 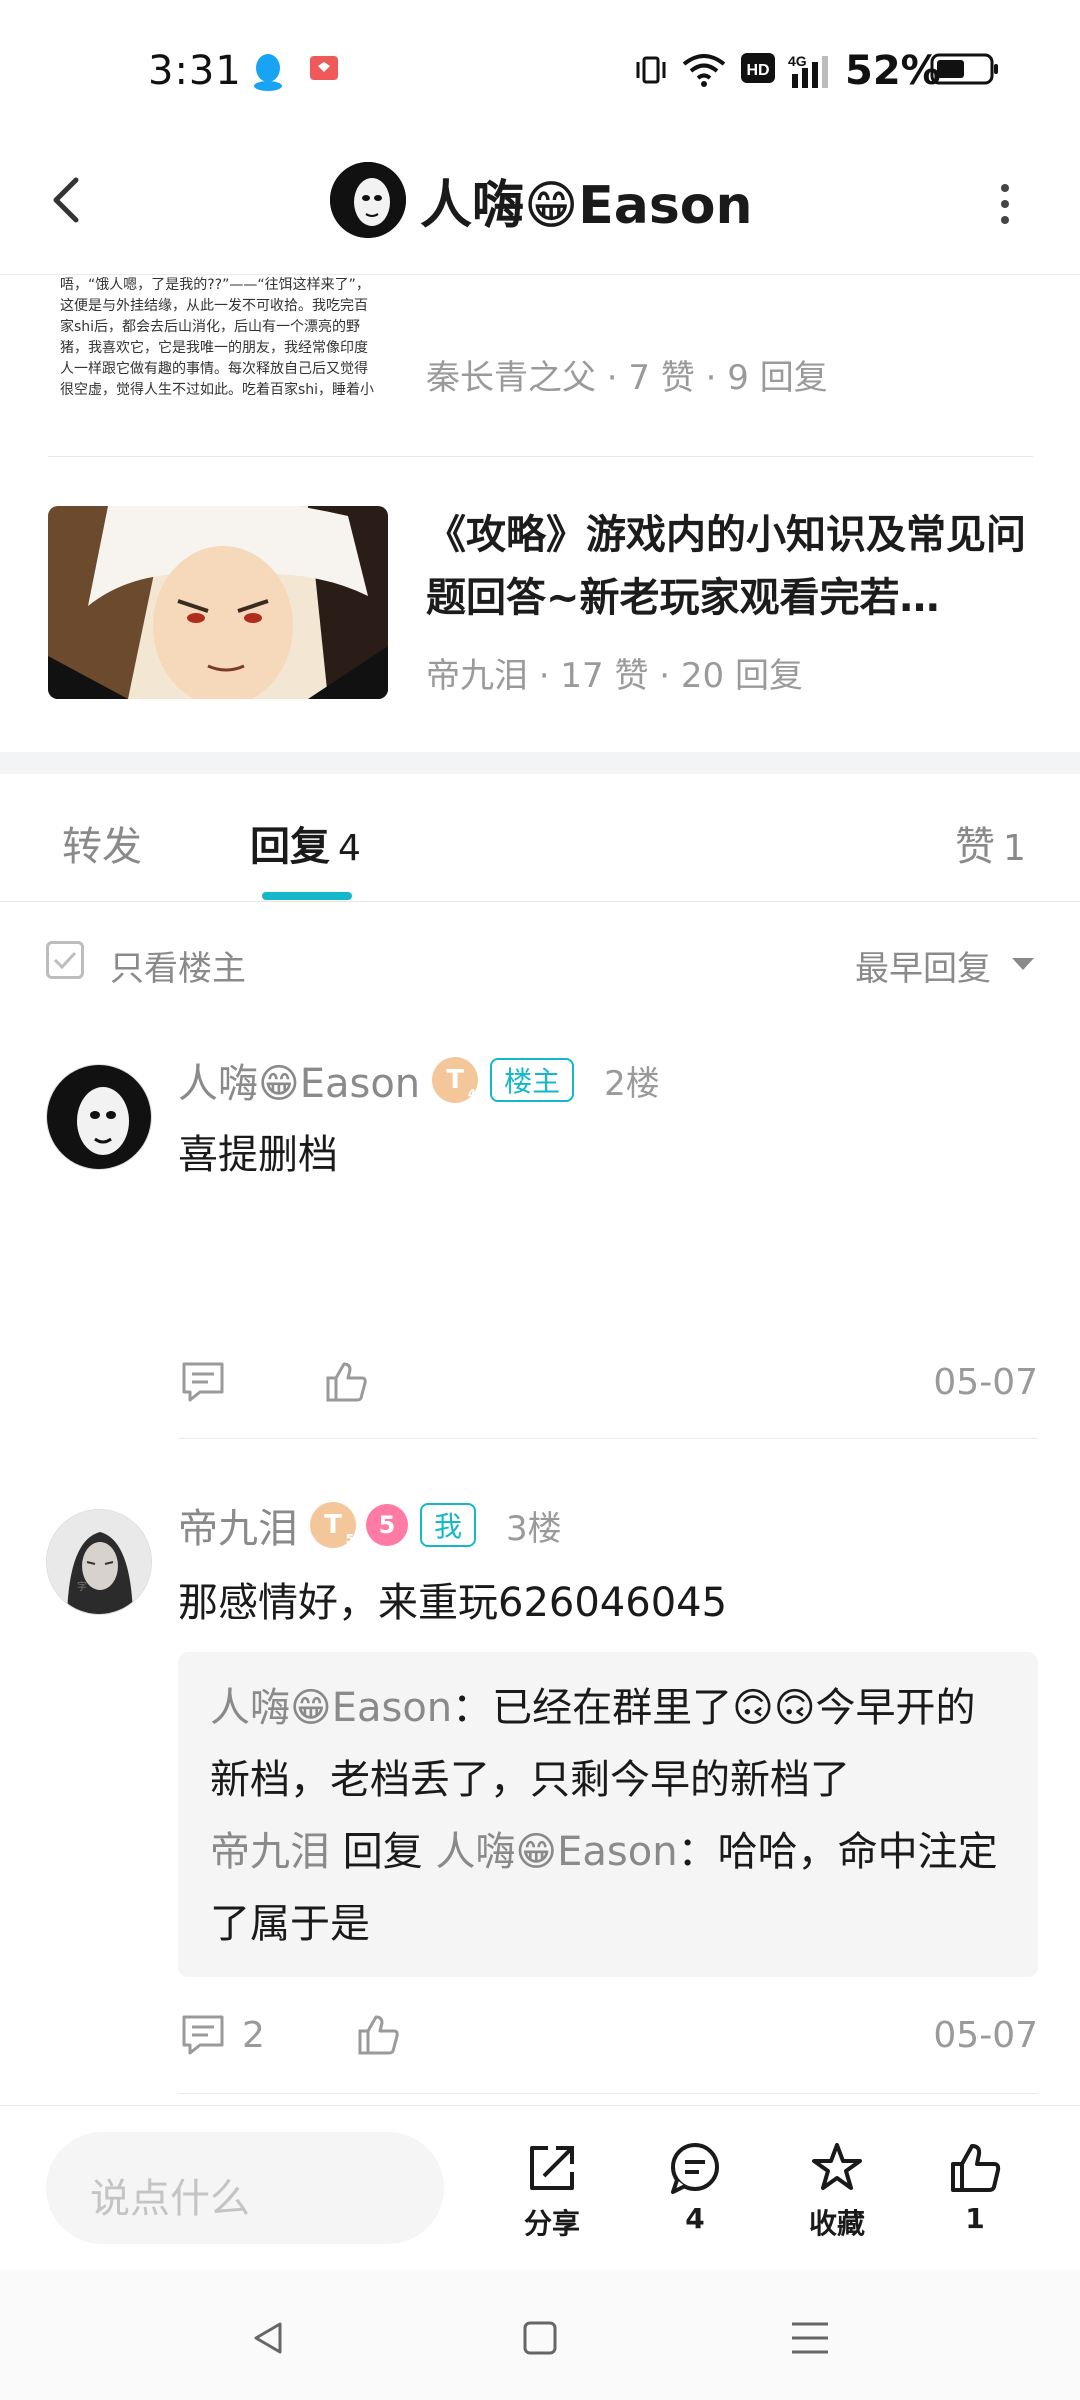 What do you see at coordinates (170, 2199) in the screenshot?
I see `comment-input-placeholder: 说点什么` at bounding box center [170, 2199].